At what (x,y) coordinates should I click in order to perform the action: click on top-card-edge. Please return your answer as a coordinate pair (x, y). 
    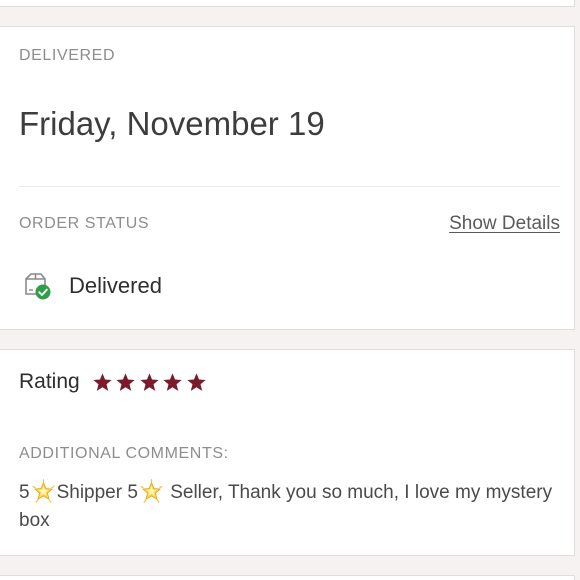
    Looking at the image, I should click on (287, 3).